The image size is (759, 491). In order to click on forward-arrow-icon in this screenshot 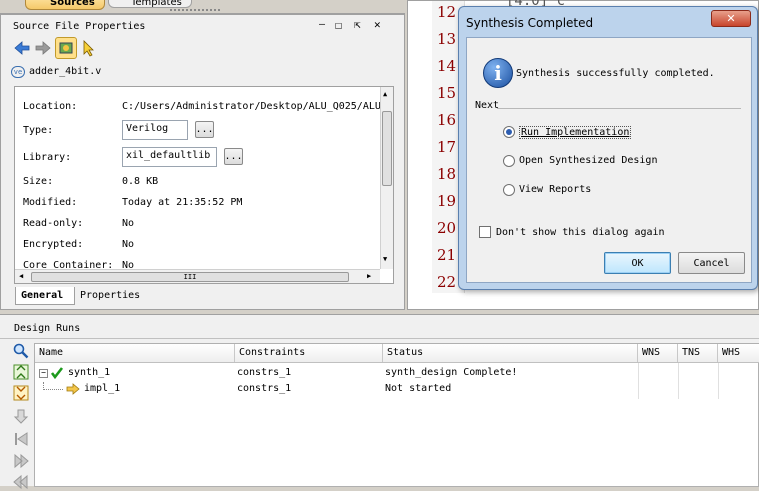, I will do `click(43, 48)`.